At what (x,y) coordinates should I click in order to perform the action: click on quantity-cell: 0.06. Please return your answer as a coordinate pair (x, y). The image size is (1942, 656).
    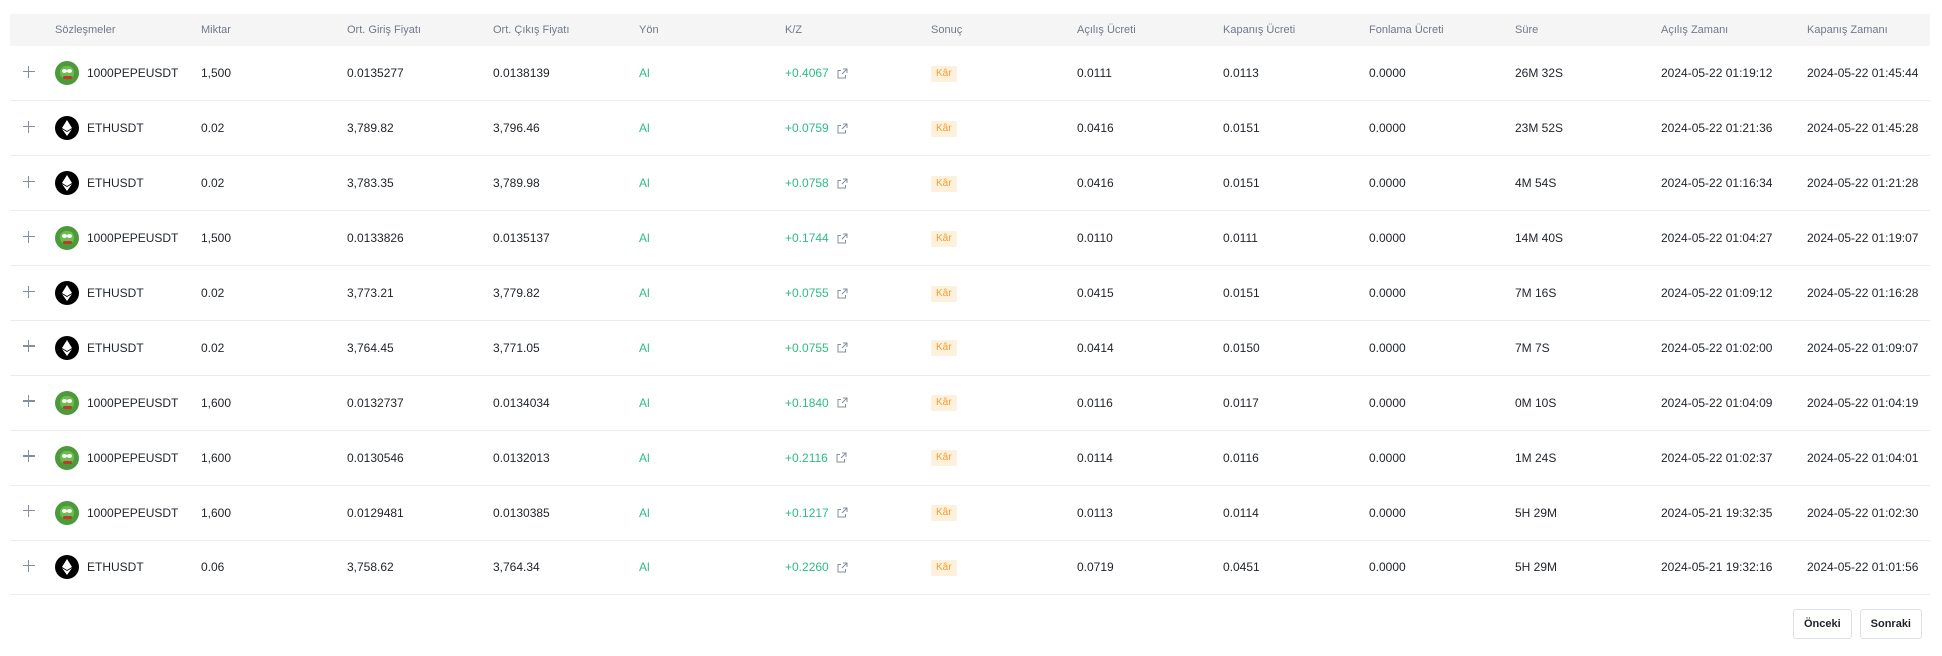
    Looking at the image, I should click on (213, 567).